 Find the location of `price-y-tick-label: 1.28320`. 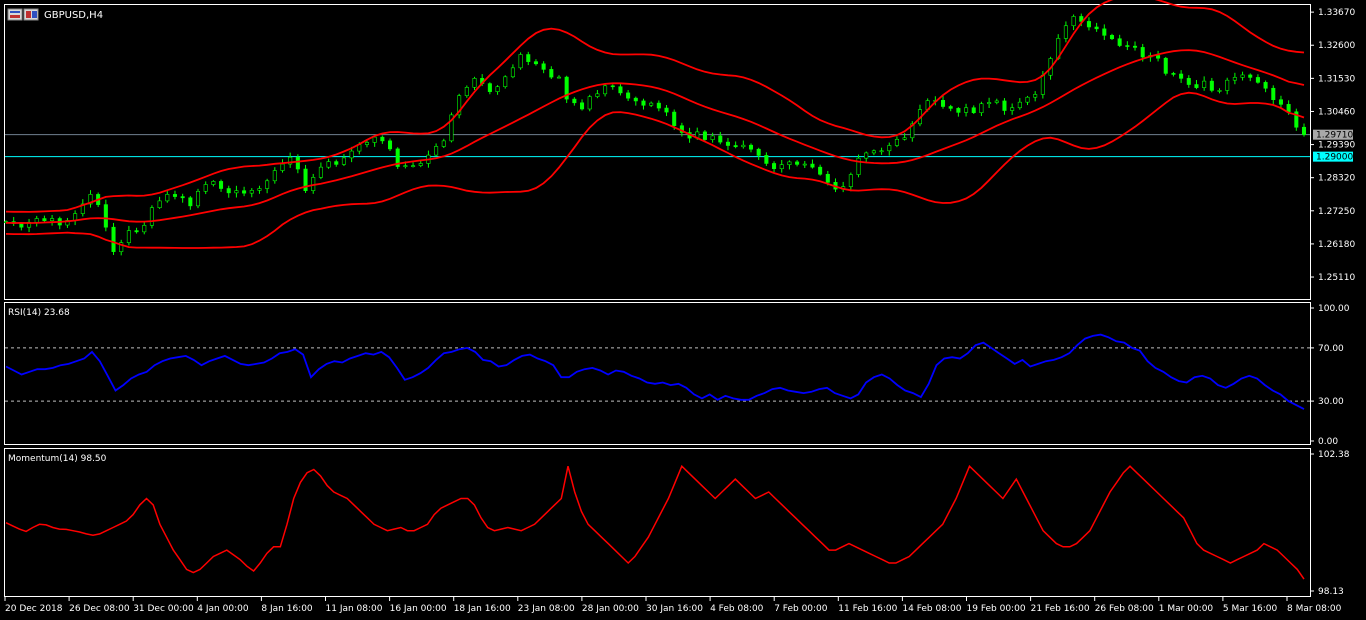

price-y-tick-label: 1.28320 is located at coordinates (1336, 179).